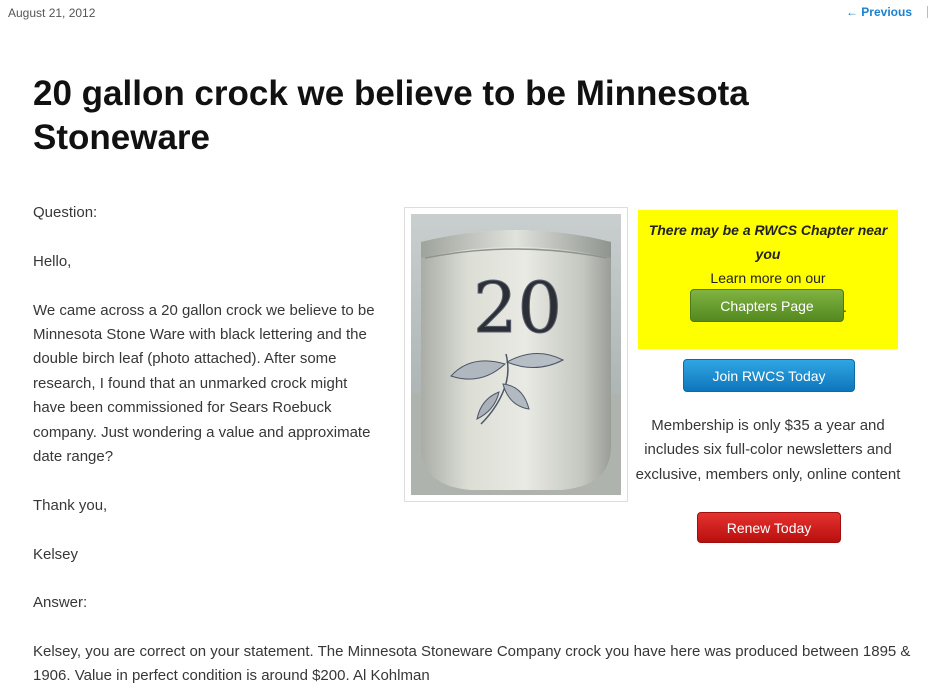  I want to click on chapter-promo-text: Learn more on our, so click(768, 278).